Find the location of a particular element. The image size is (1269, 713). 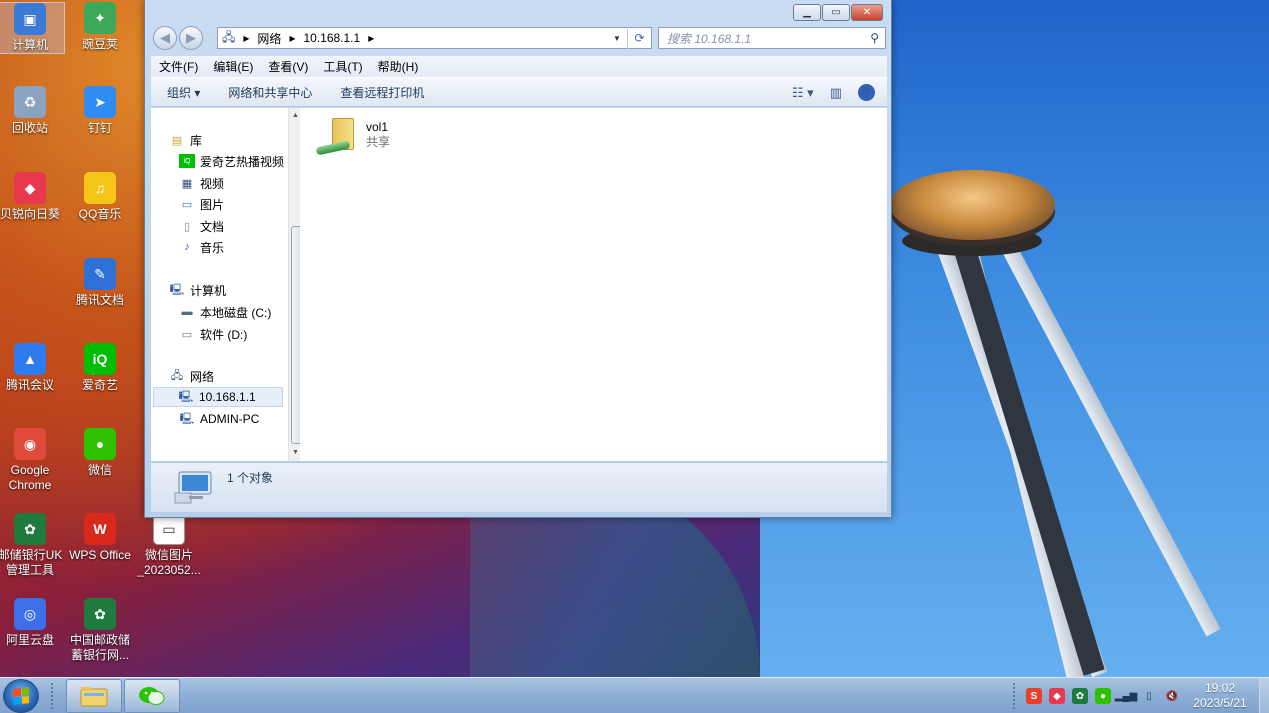

menu-file: 文件(F) is located at coordinates (178, 66).